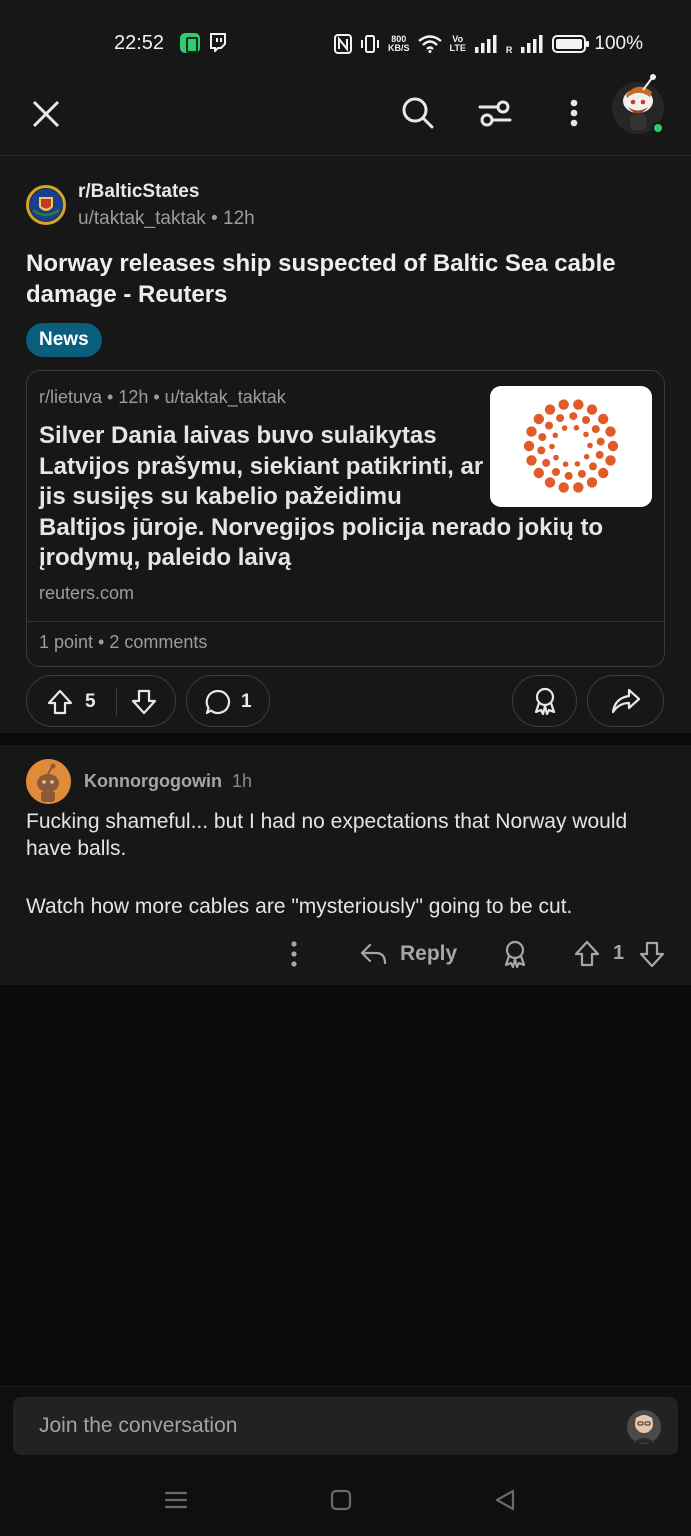 This screenshot has height=1536, width=691. I want to click on comment-author: Konnorgogowin, so click(153, 781).